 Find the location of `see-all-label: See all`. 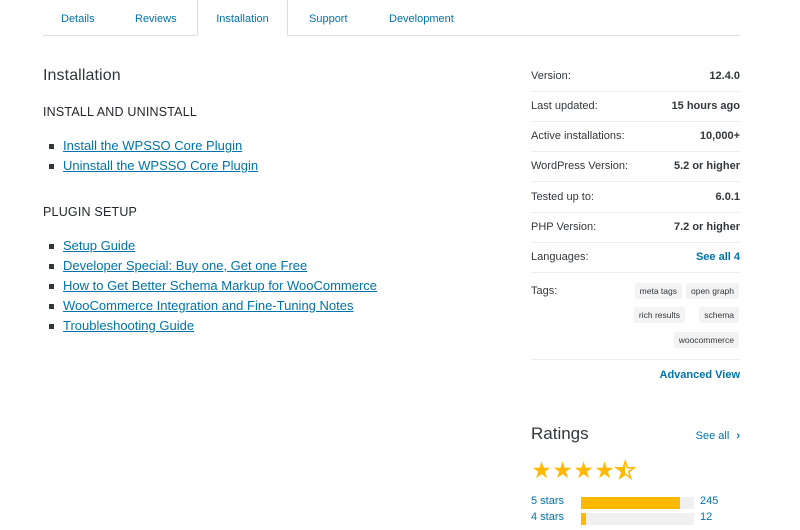

see-all-label: See all is located at coordinates (712, 436).